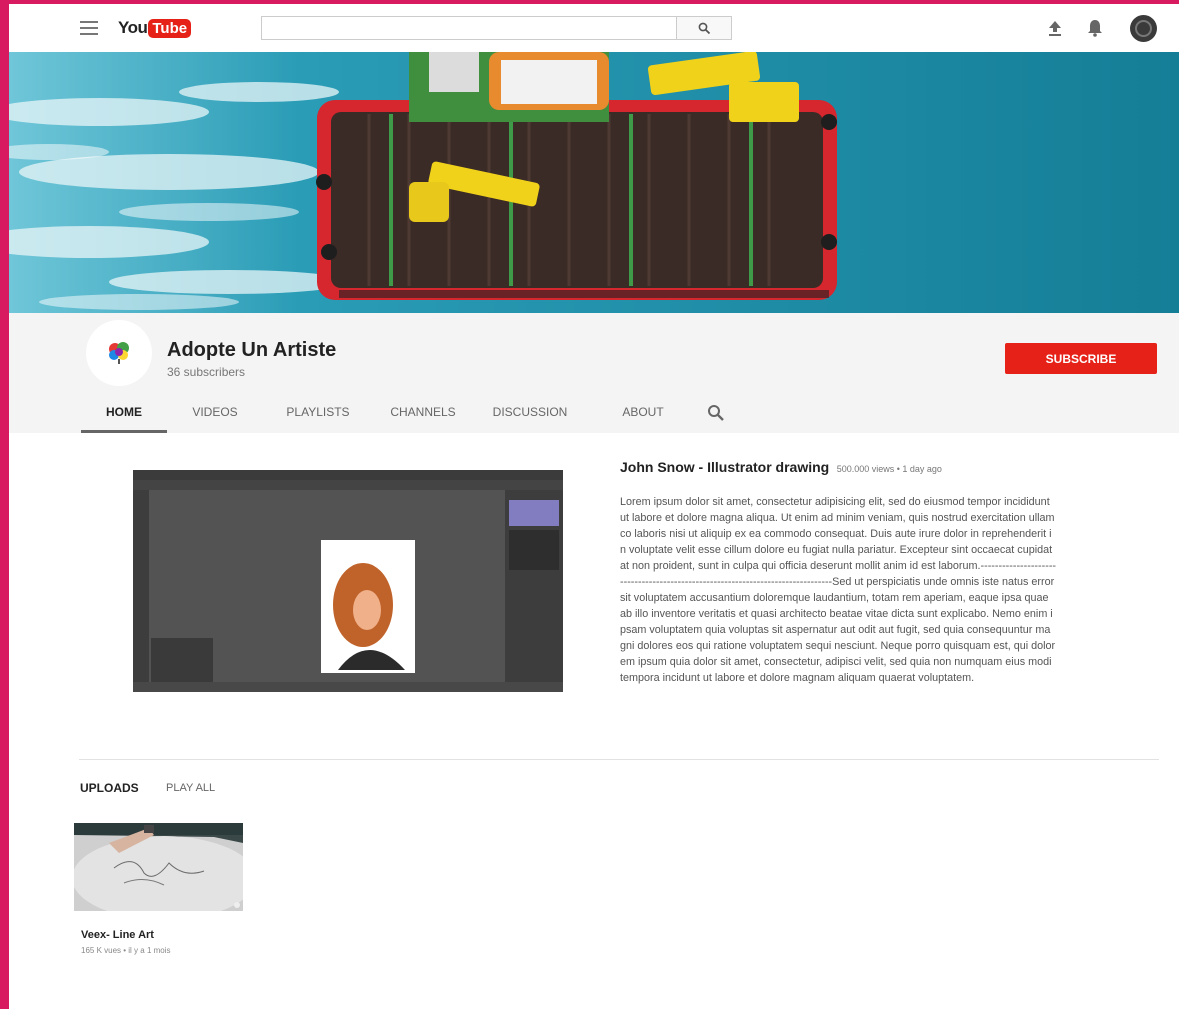  Describe the element at coordinates (643, 413) in the screenshot. I see `tab-about: ABOUT` at that location.